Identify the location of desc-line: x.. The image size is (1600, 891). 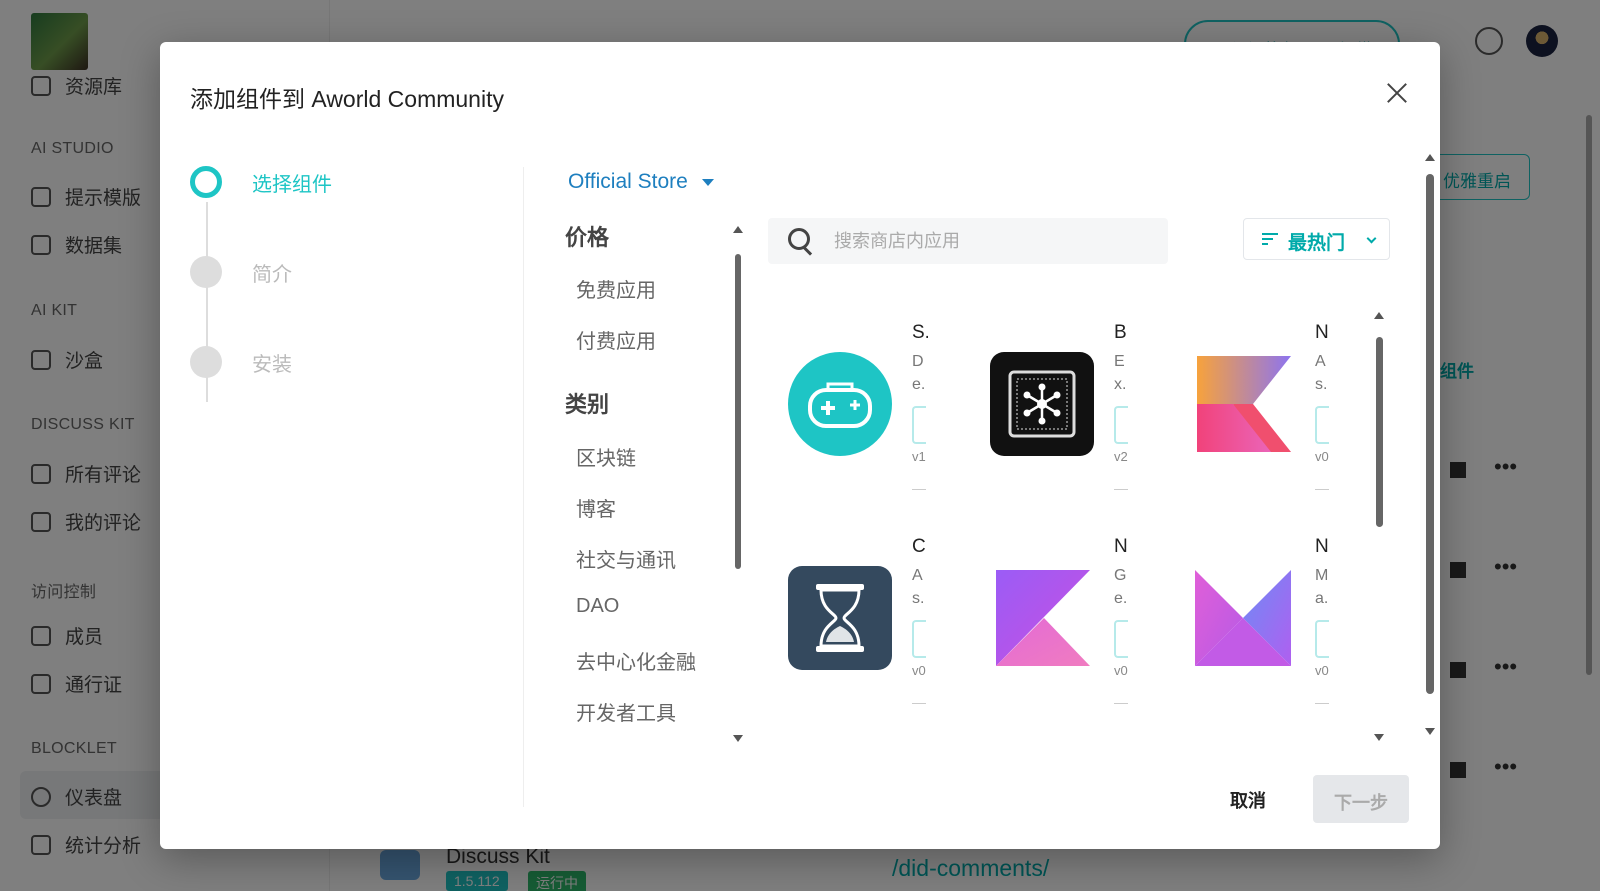
(1120, 384).